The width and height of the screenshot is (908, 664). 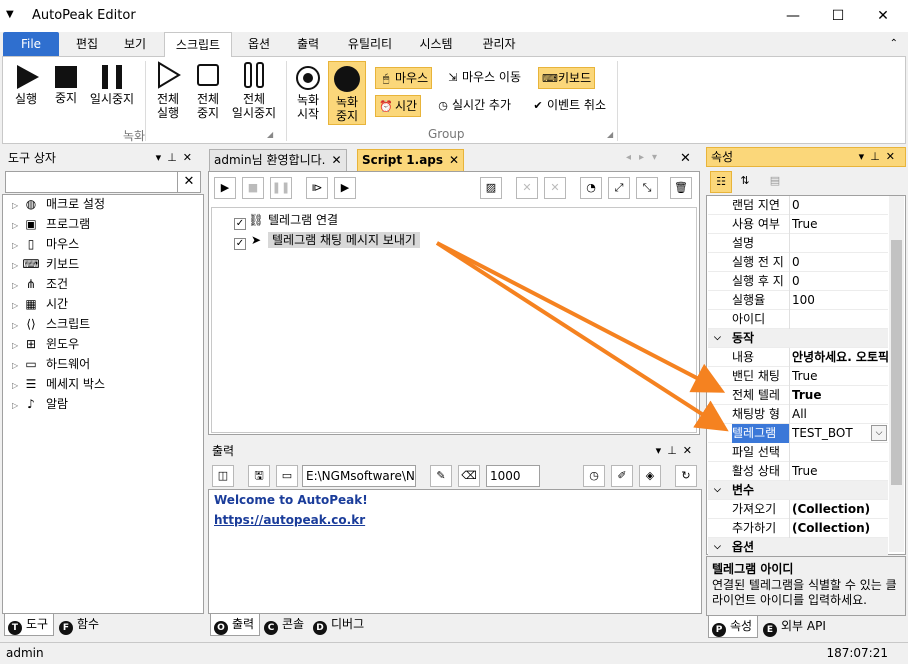 I want to click on tree-item-mouse: ▷ ▯ 마우스, so click(x=45, y=244).